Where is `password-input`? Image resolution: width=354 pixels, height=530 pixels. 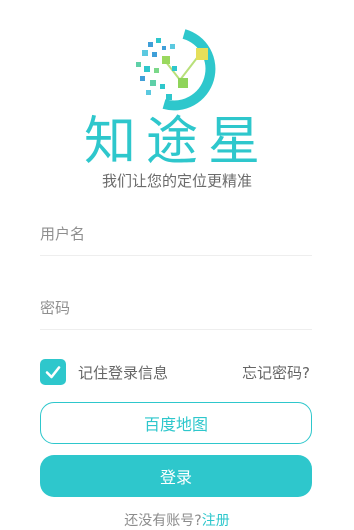 password-input is located at coordinates (176, 307).